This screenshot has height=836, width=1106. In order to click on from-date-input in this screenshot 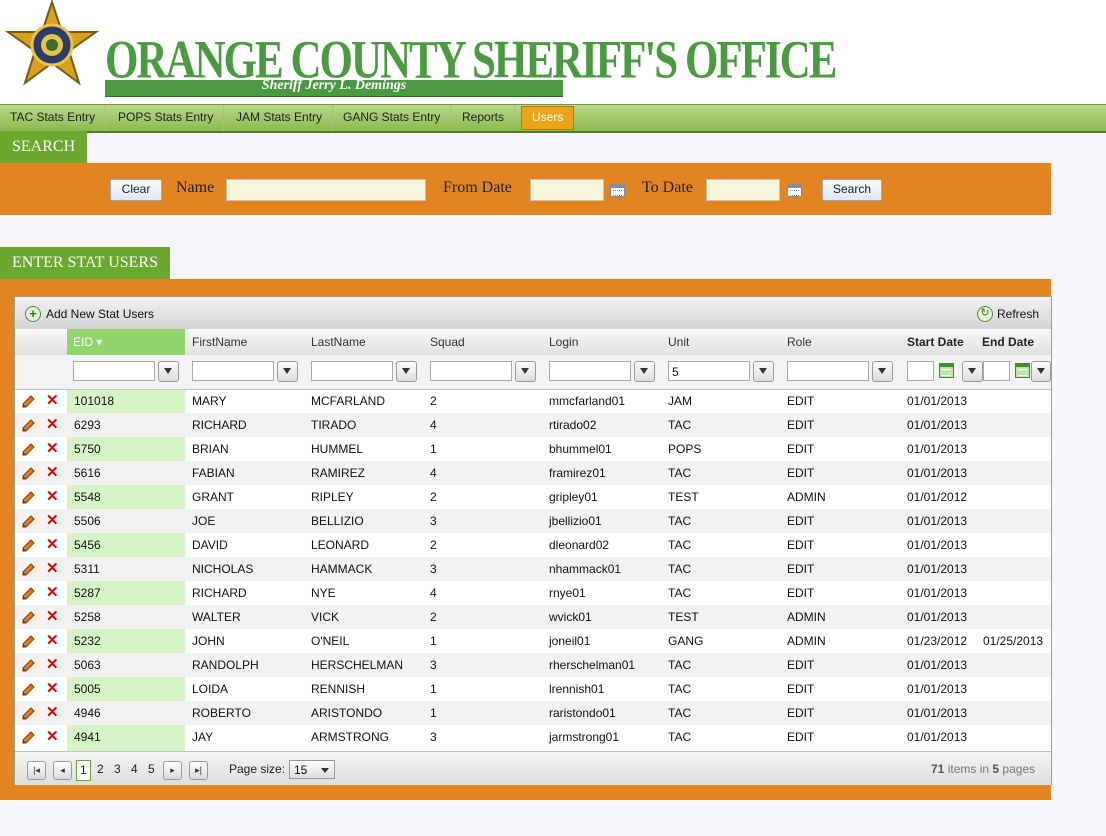, I will do `click(567, 190)`.